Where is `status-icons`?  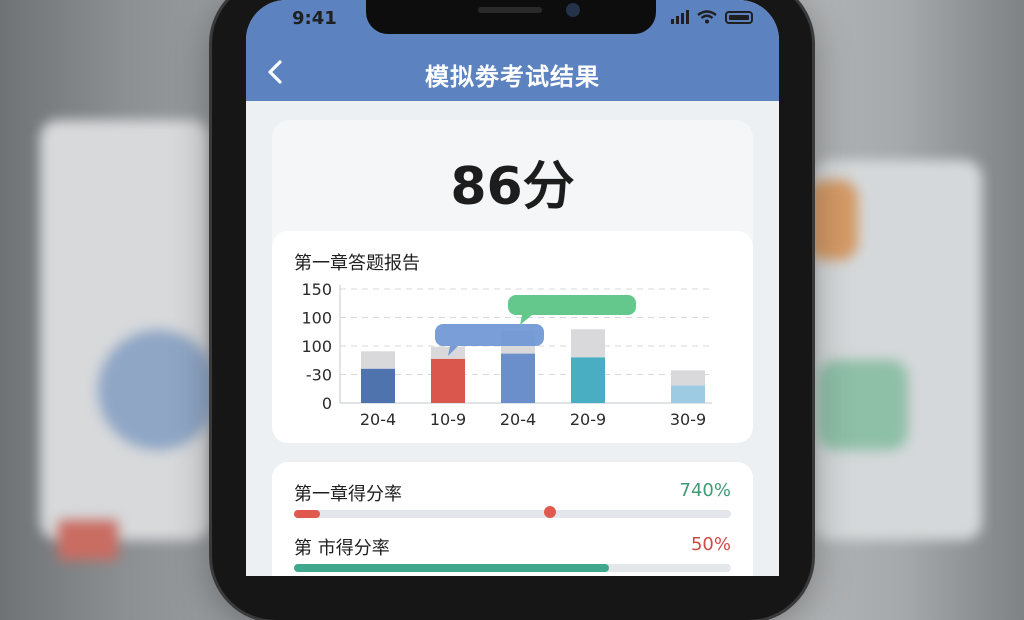 status-icons is located at coordinates (712, 17).